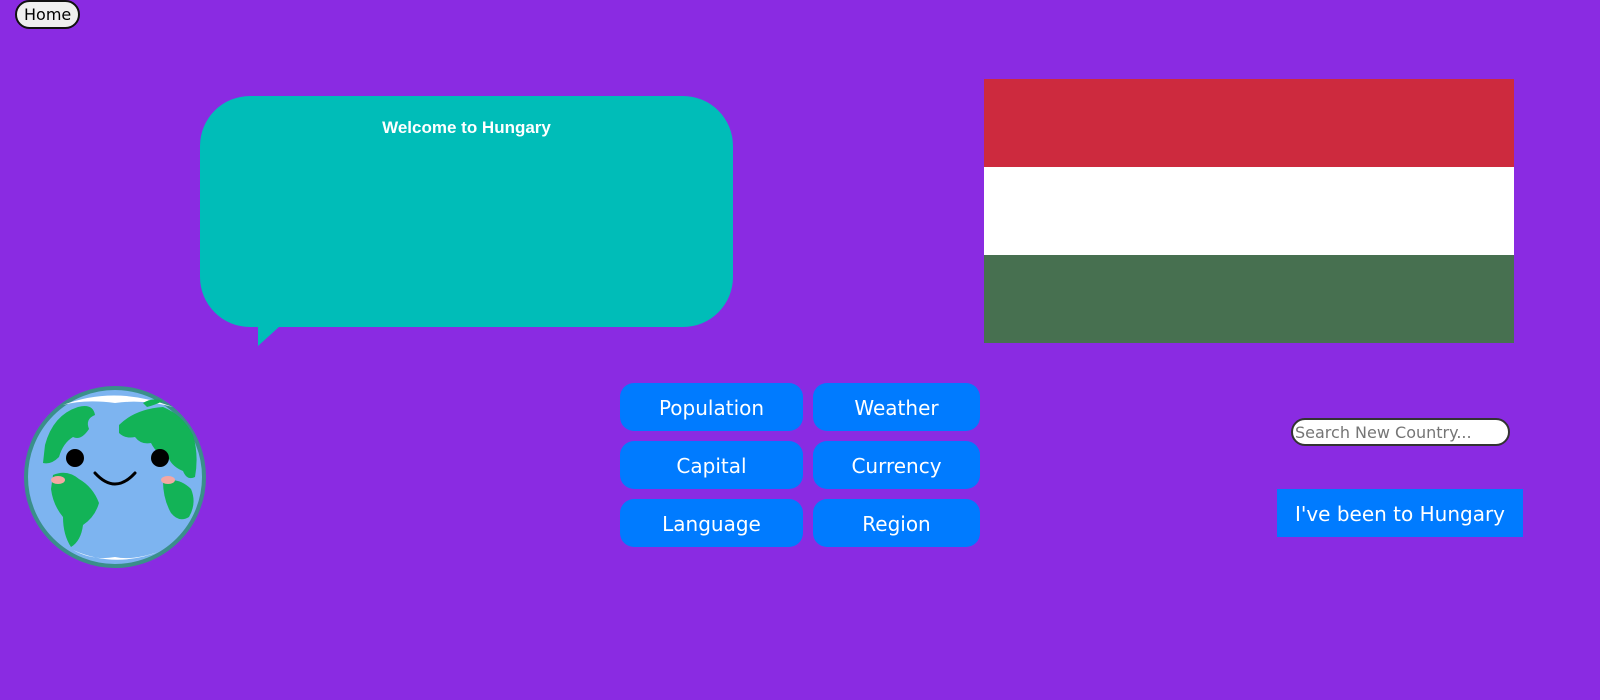 Image resolution: width=1600 pixels, height=700 pixels. I want to click on home-button: Home, so click(48, 14).